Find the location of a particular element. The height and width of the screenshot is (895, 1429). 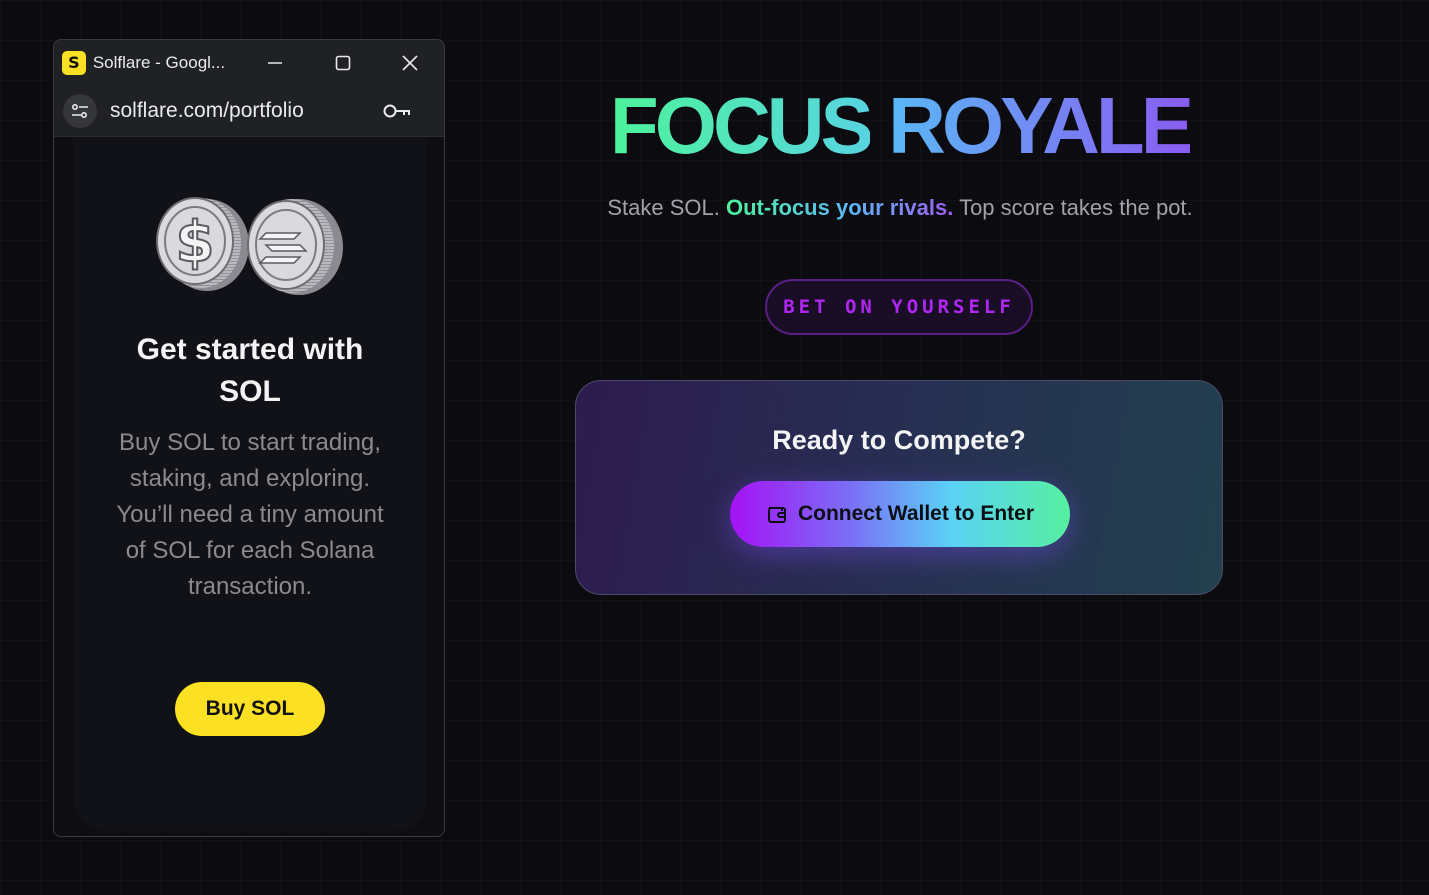

bet-on-yourself-badge: BET ON YOURSELF is located at coordinates (899, 307).